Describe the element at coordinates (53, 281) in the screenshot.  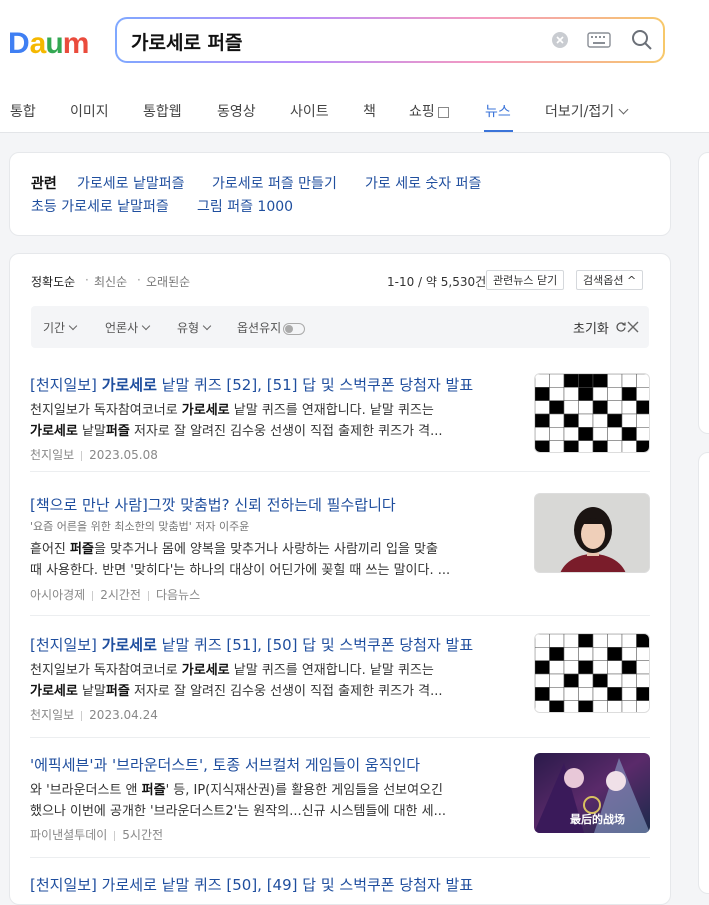
I see `sort-accuracy: 정확도순` at that location.